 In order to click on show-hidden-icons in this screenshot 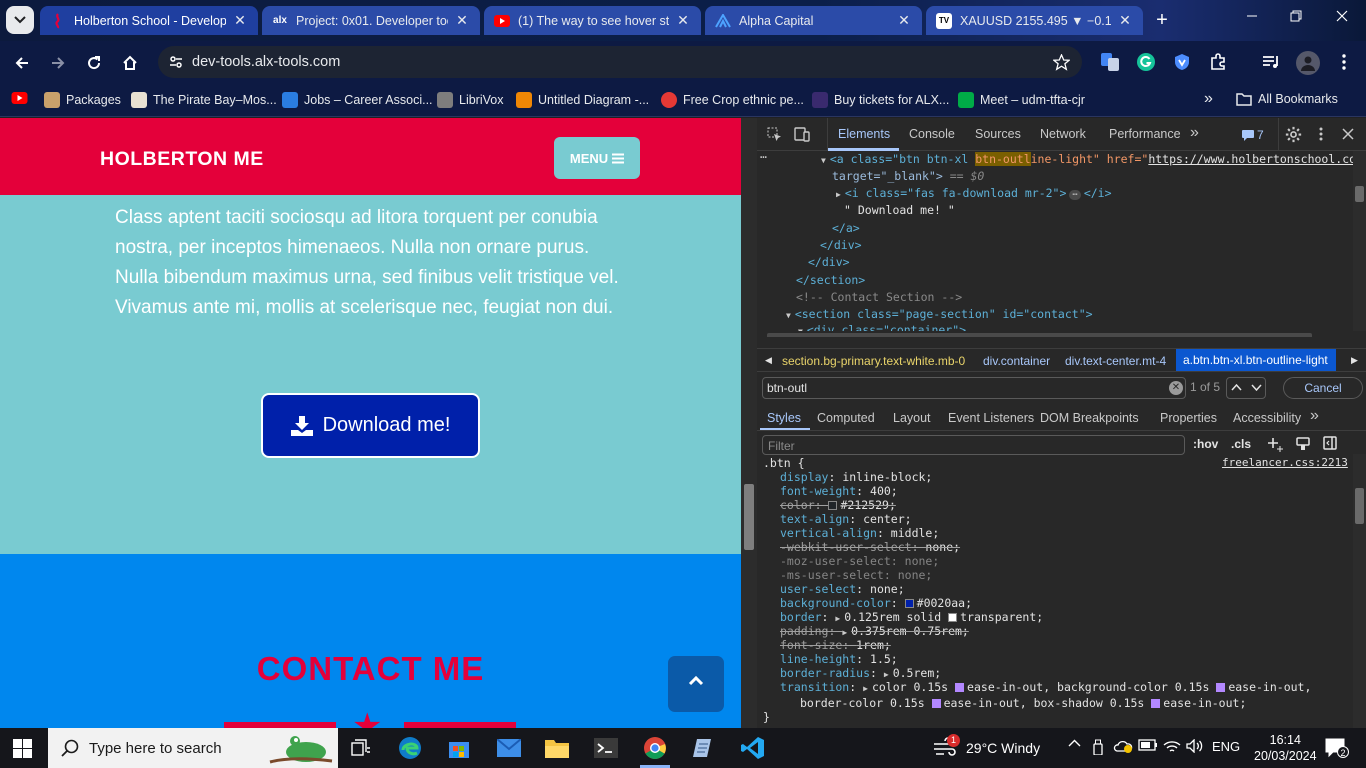, I will do `click(1074, 743)`.